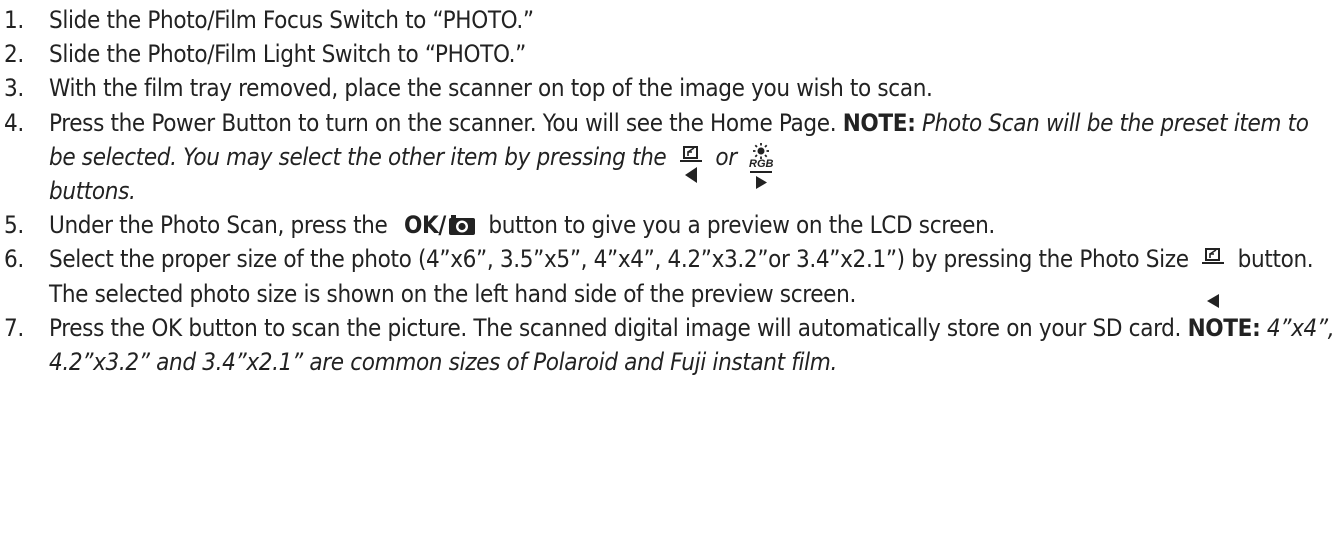 The width and height of the screenshot is (1339, 552). Describe the element at coordinates (14, 20) in the screenshot. I see `step-number: 1.` at that location.